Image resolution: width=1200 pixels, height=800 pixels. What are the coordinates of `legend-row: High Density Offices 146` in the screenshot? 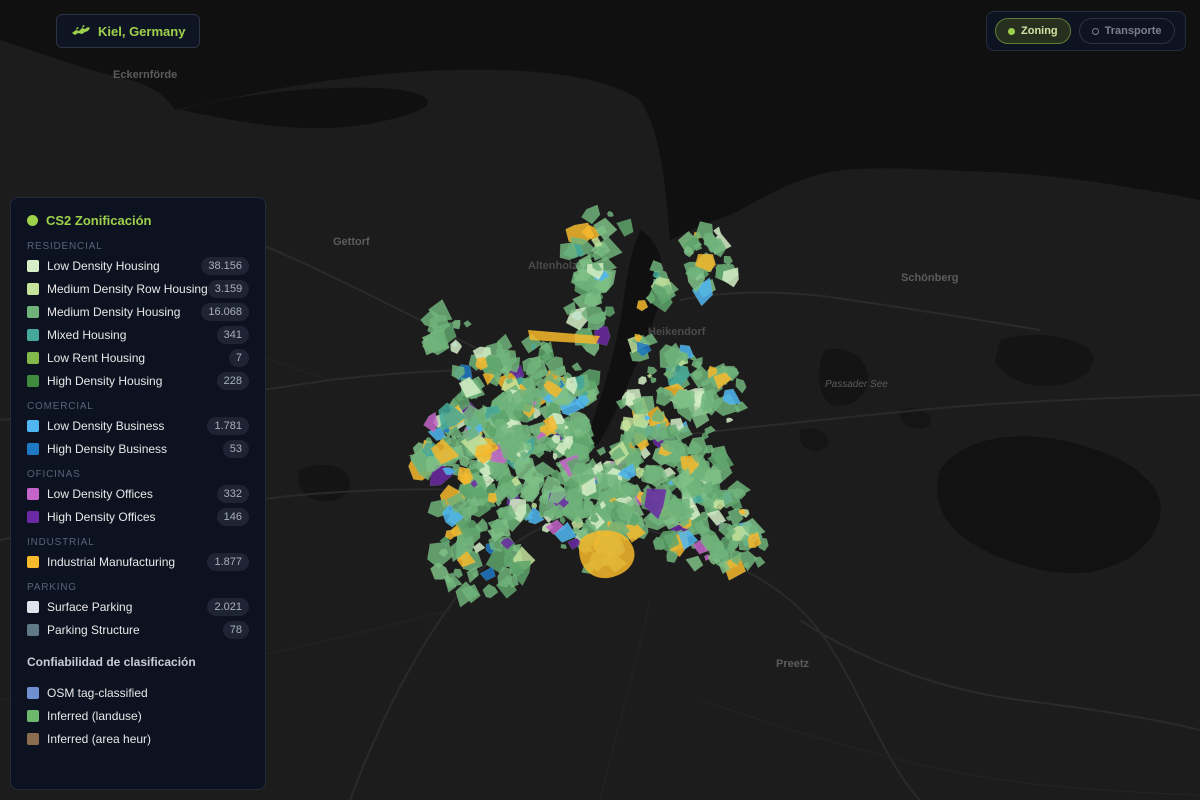 It's located at (138, 516).